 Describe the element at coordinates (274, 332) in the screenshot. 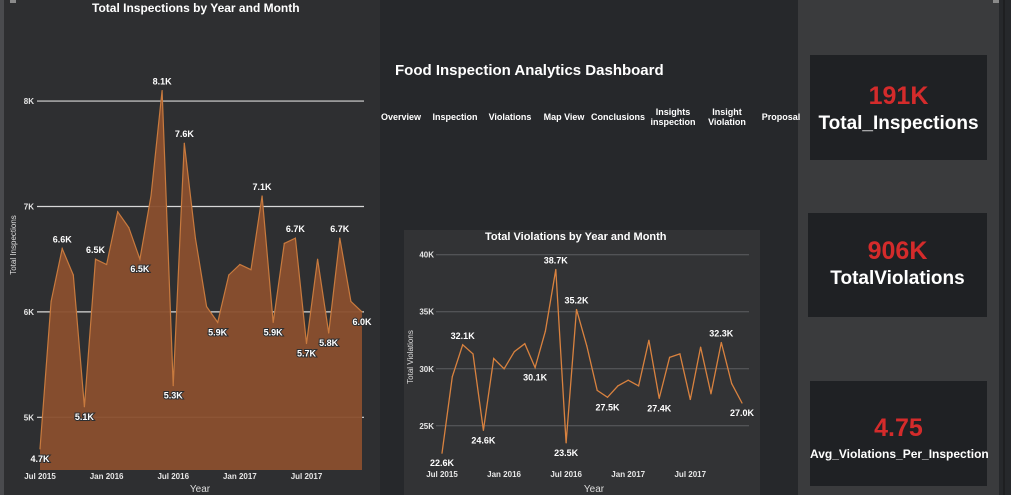

I see `data-label: 5.9K` at that location.